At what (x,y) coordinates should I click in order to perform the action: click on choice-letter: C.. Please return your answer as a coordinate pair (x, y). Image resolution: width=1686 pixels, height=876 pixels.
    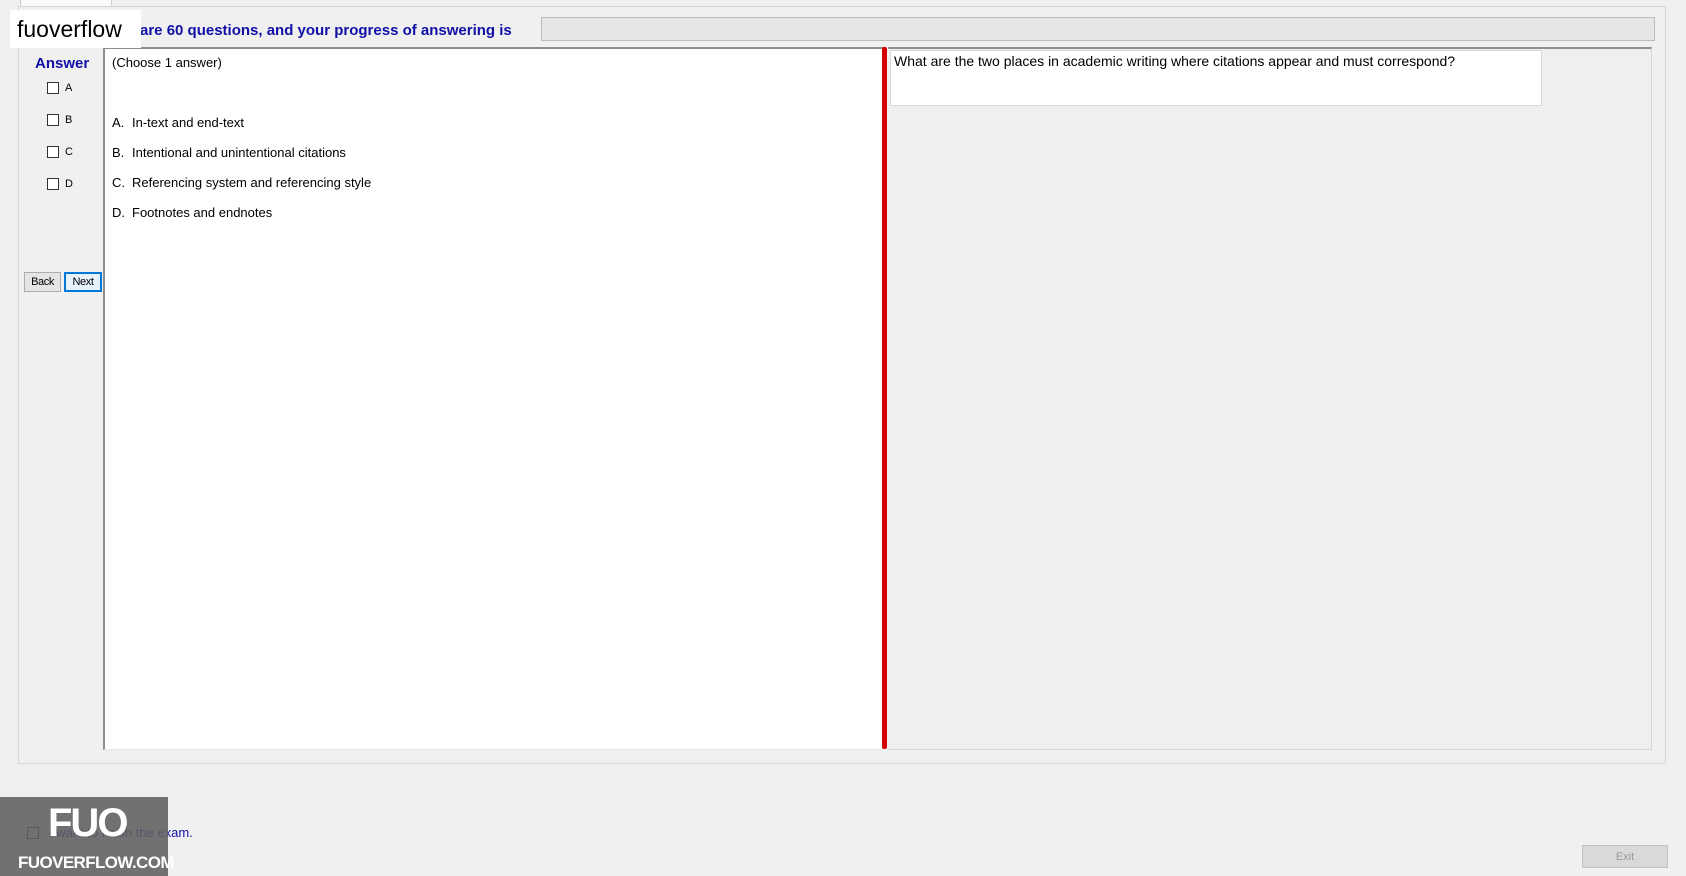
    Looking at the image, I should click on (118, 182).